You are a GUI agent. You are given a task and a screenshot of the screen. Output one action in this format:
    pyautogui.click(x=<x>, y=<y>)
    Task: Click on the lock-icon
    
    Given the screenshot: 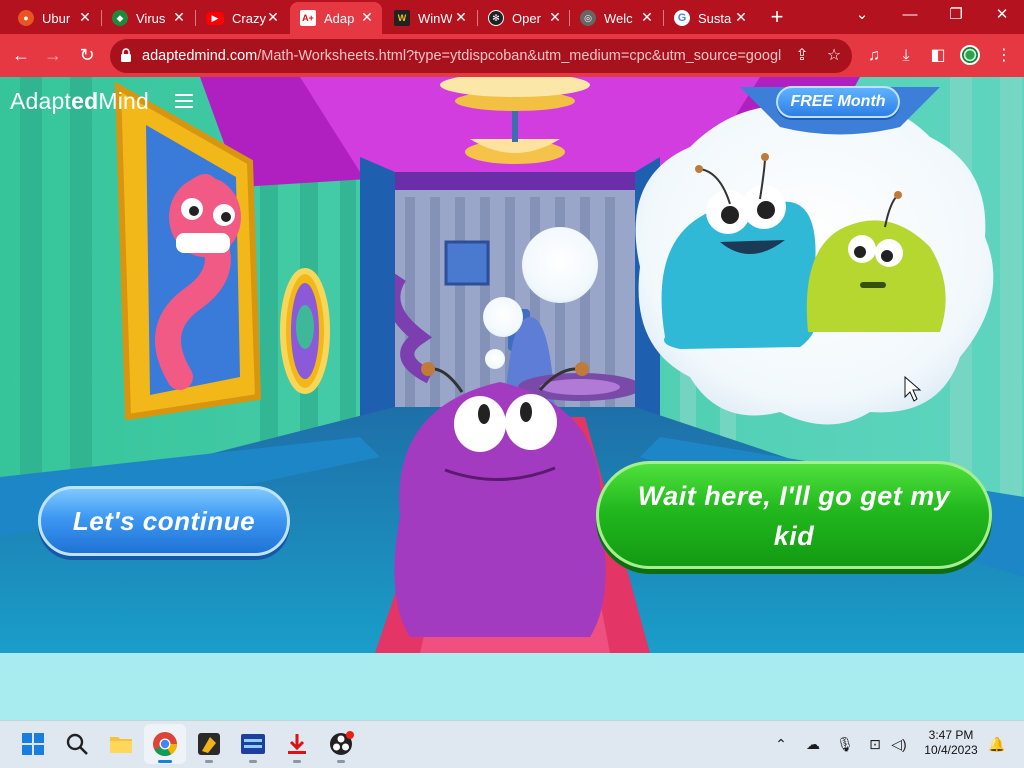 What is the action you would take?
    pyautogui.click(x=126, y=55)
    